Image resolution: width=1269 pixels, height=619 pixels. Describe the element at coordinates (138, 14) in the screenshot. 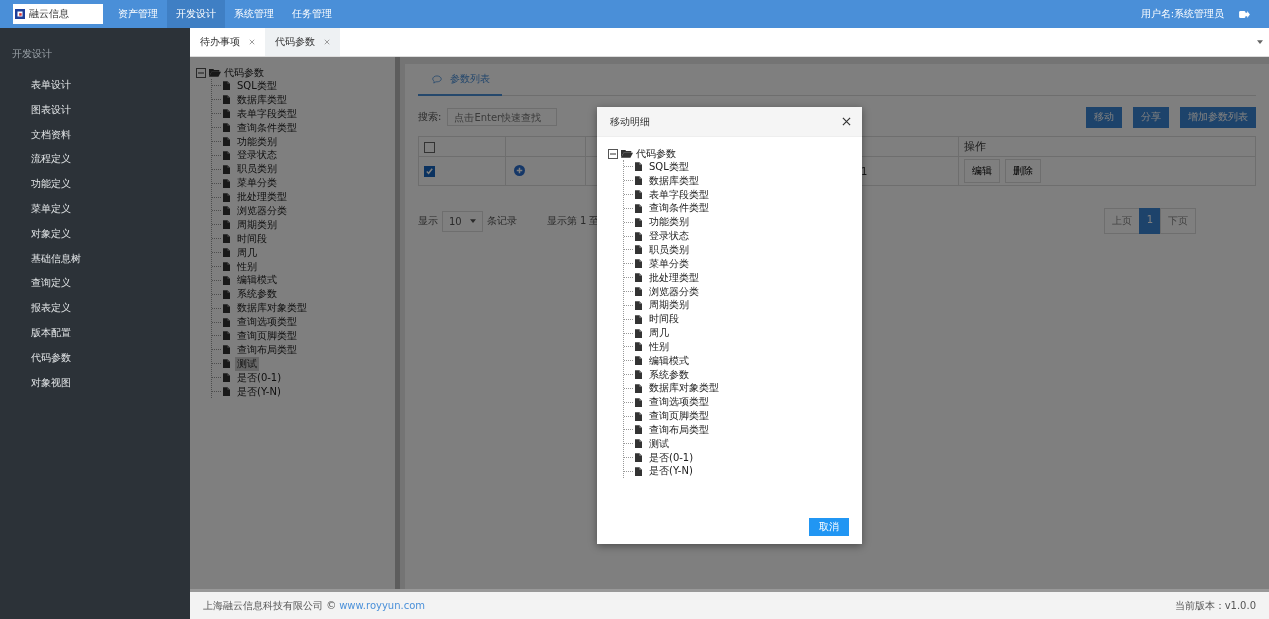

I see `nav-item: 资产管理` at that location.